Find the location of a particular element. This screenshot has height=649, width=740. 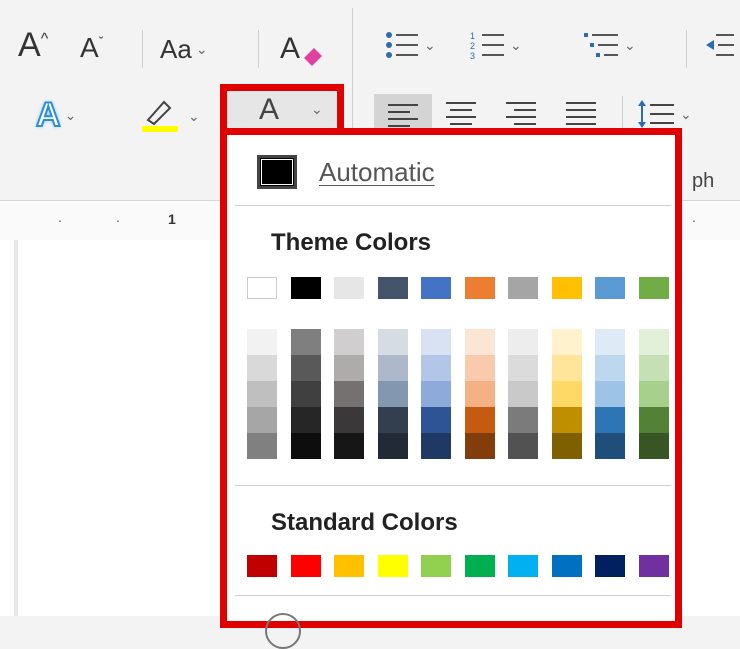

font-color-button: A ⌄ is located at coordinates (282, 109).